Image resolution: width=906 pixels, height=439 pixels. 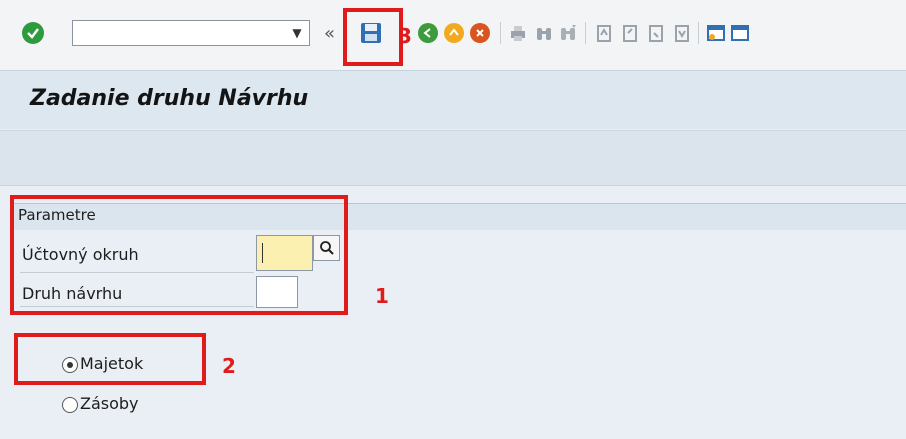 I want to click on dropdown-arrow-icon: ▼, so click(x=297, y=33).